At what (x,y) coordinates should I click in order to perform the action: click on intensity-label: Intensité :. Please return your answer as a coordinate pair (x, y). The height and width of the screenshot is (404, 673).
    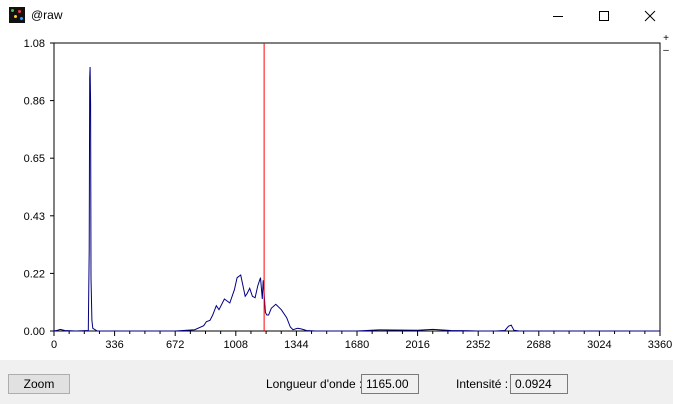
    Looking at the image, I should click on (482, 384).